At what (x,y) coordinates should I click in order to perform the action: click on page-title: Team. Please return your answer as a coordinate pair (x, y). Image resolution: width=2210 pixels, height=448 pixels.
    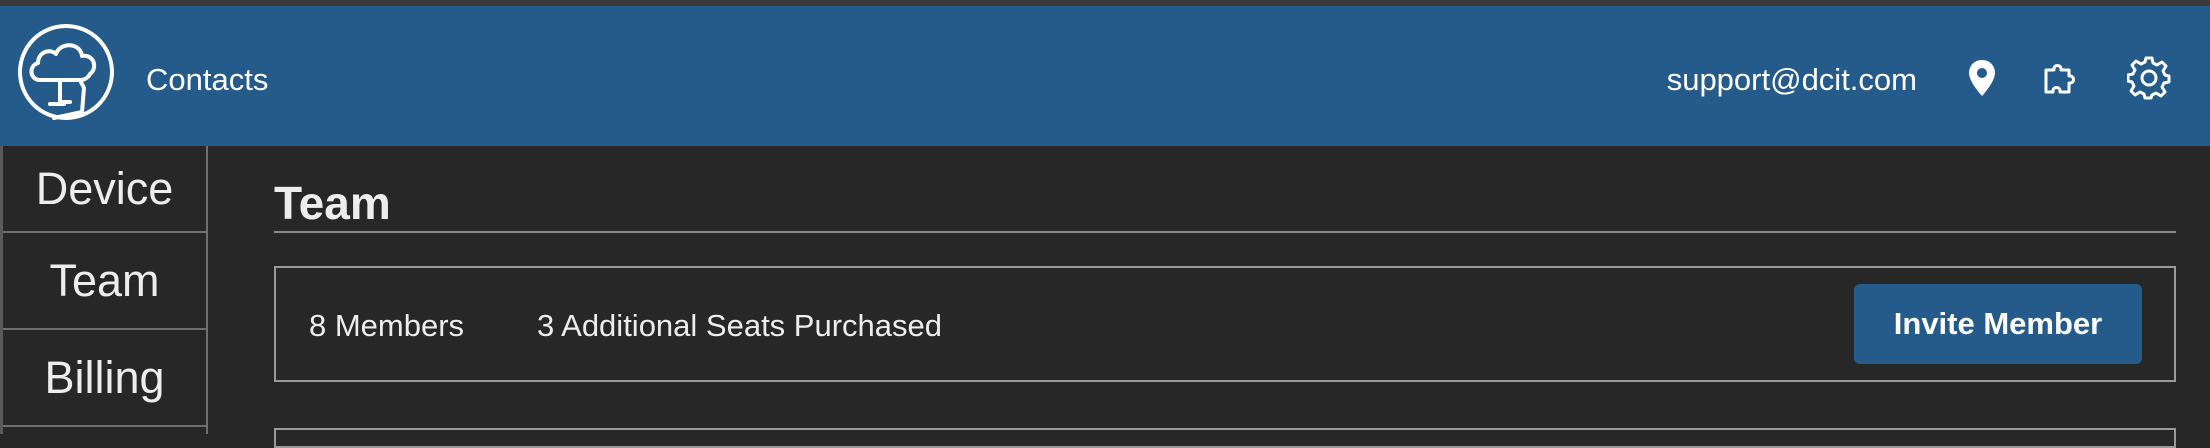
    Looking at the image, I should click on (332, 203).